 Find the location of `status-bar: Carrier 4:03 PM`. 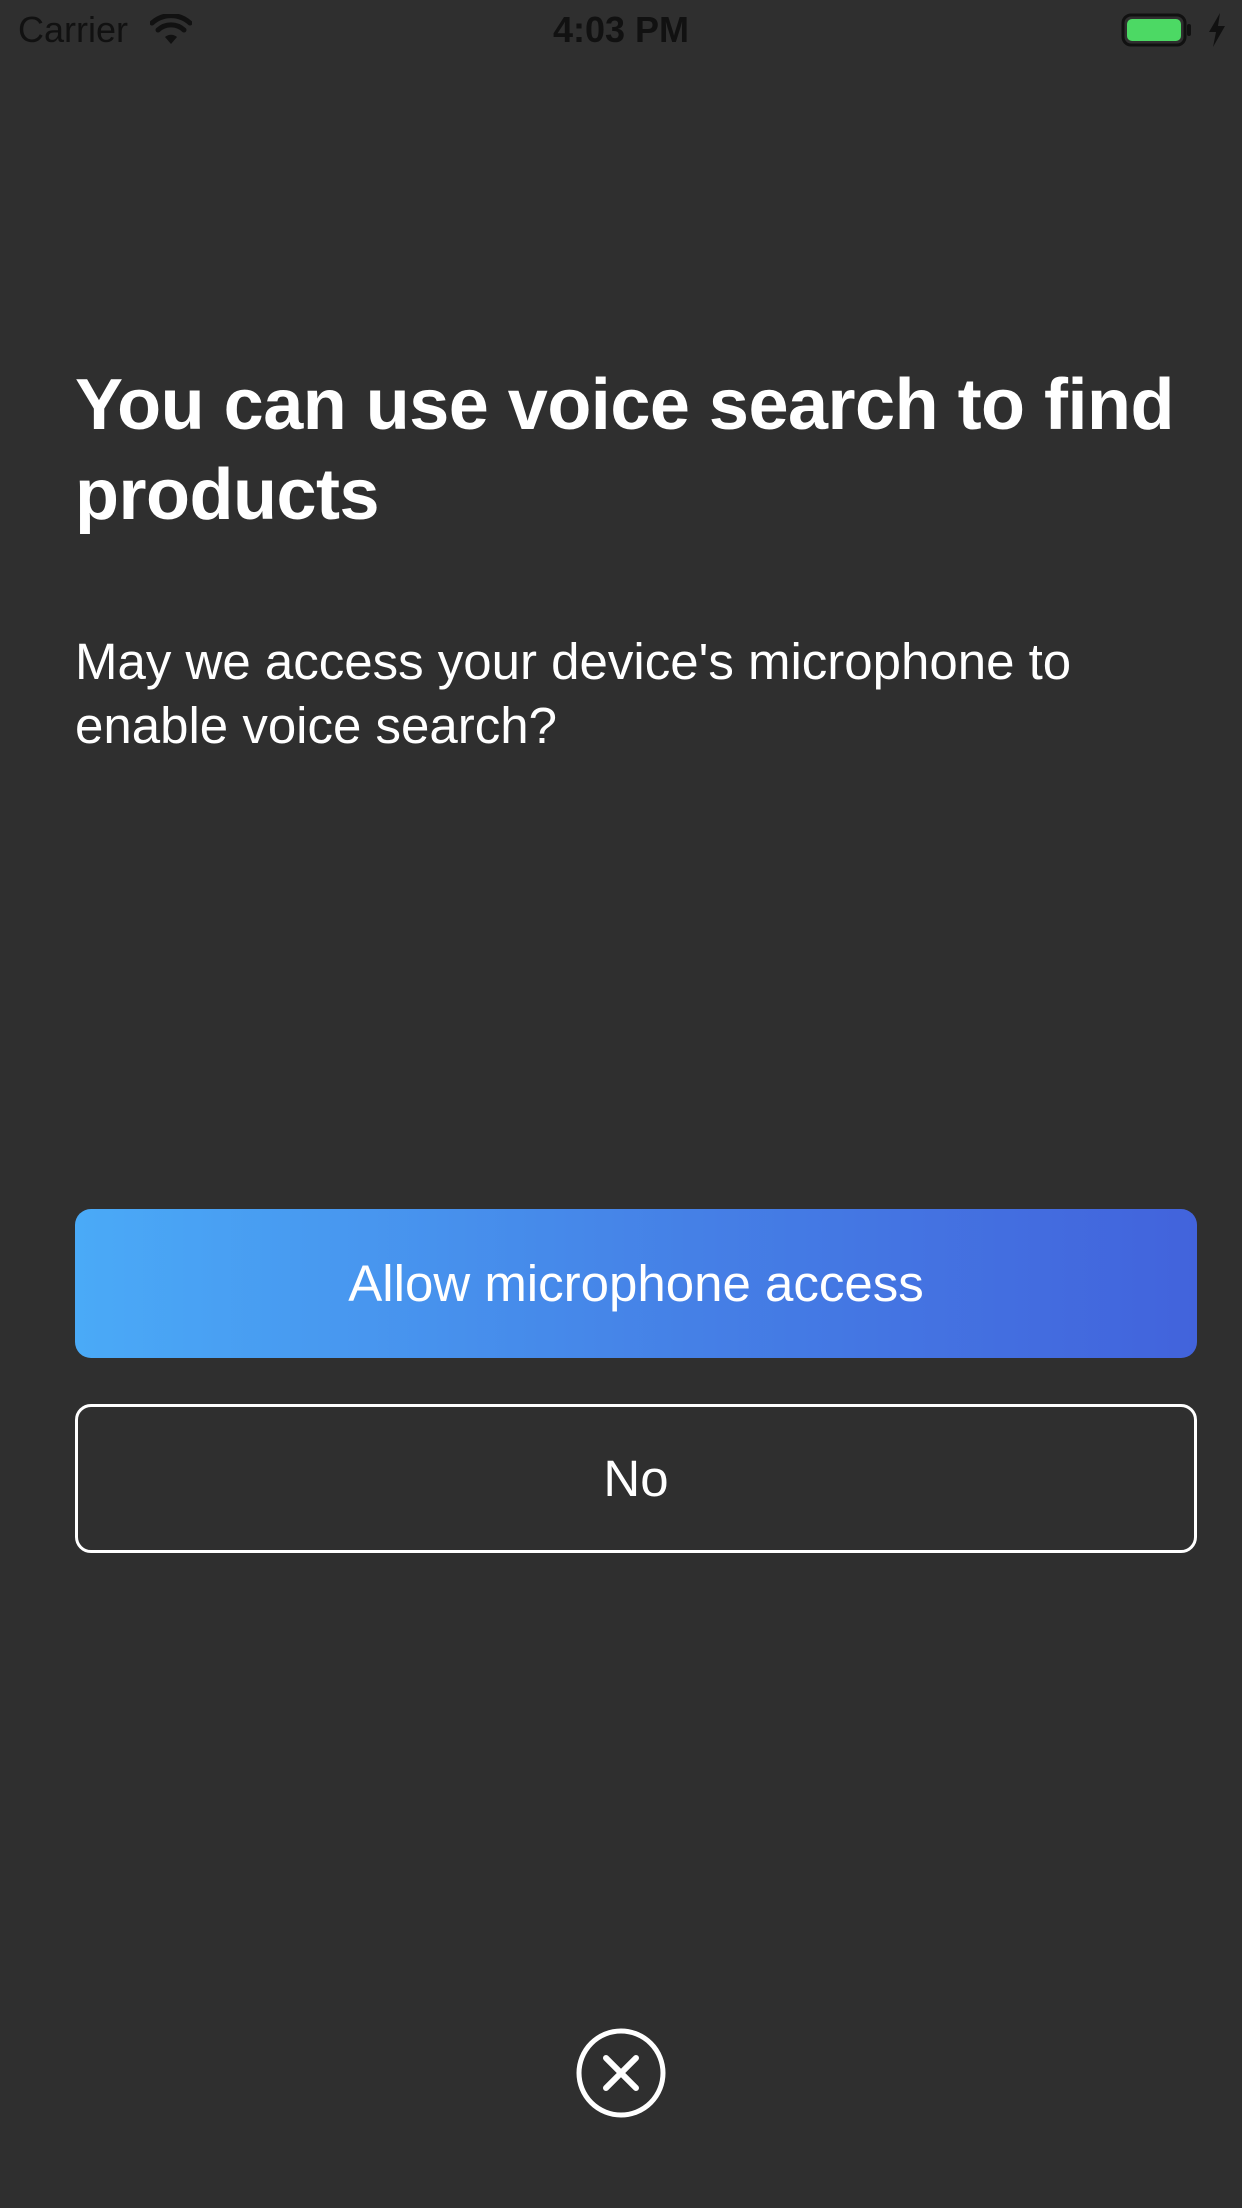

status-bar: Carrier 4:03 PM is located at coordinates (621, 30).